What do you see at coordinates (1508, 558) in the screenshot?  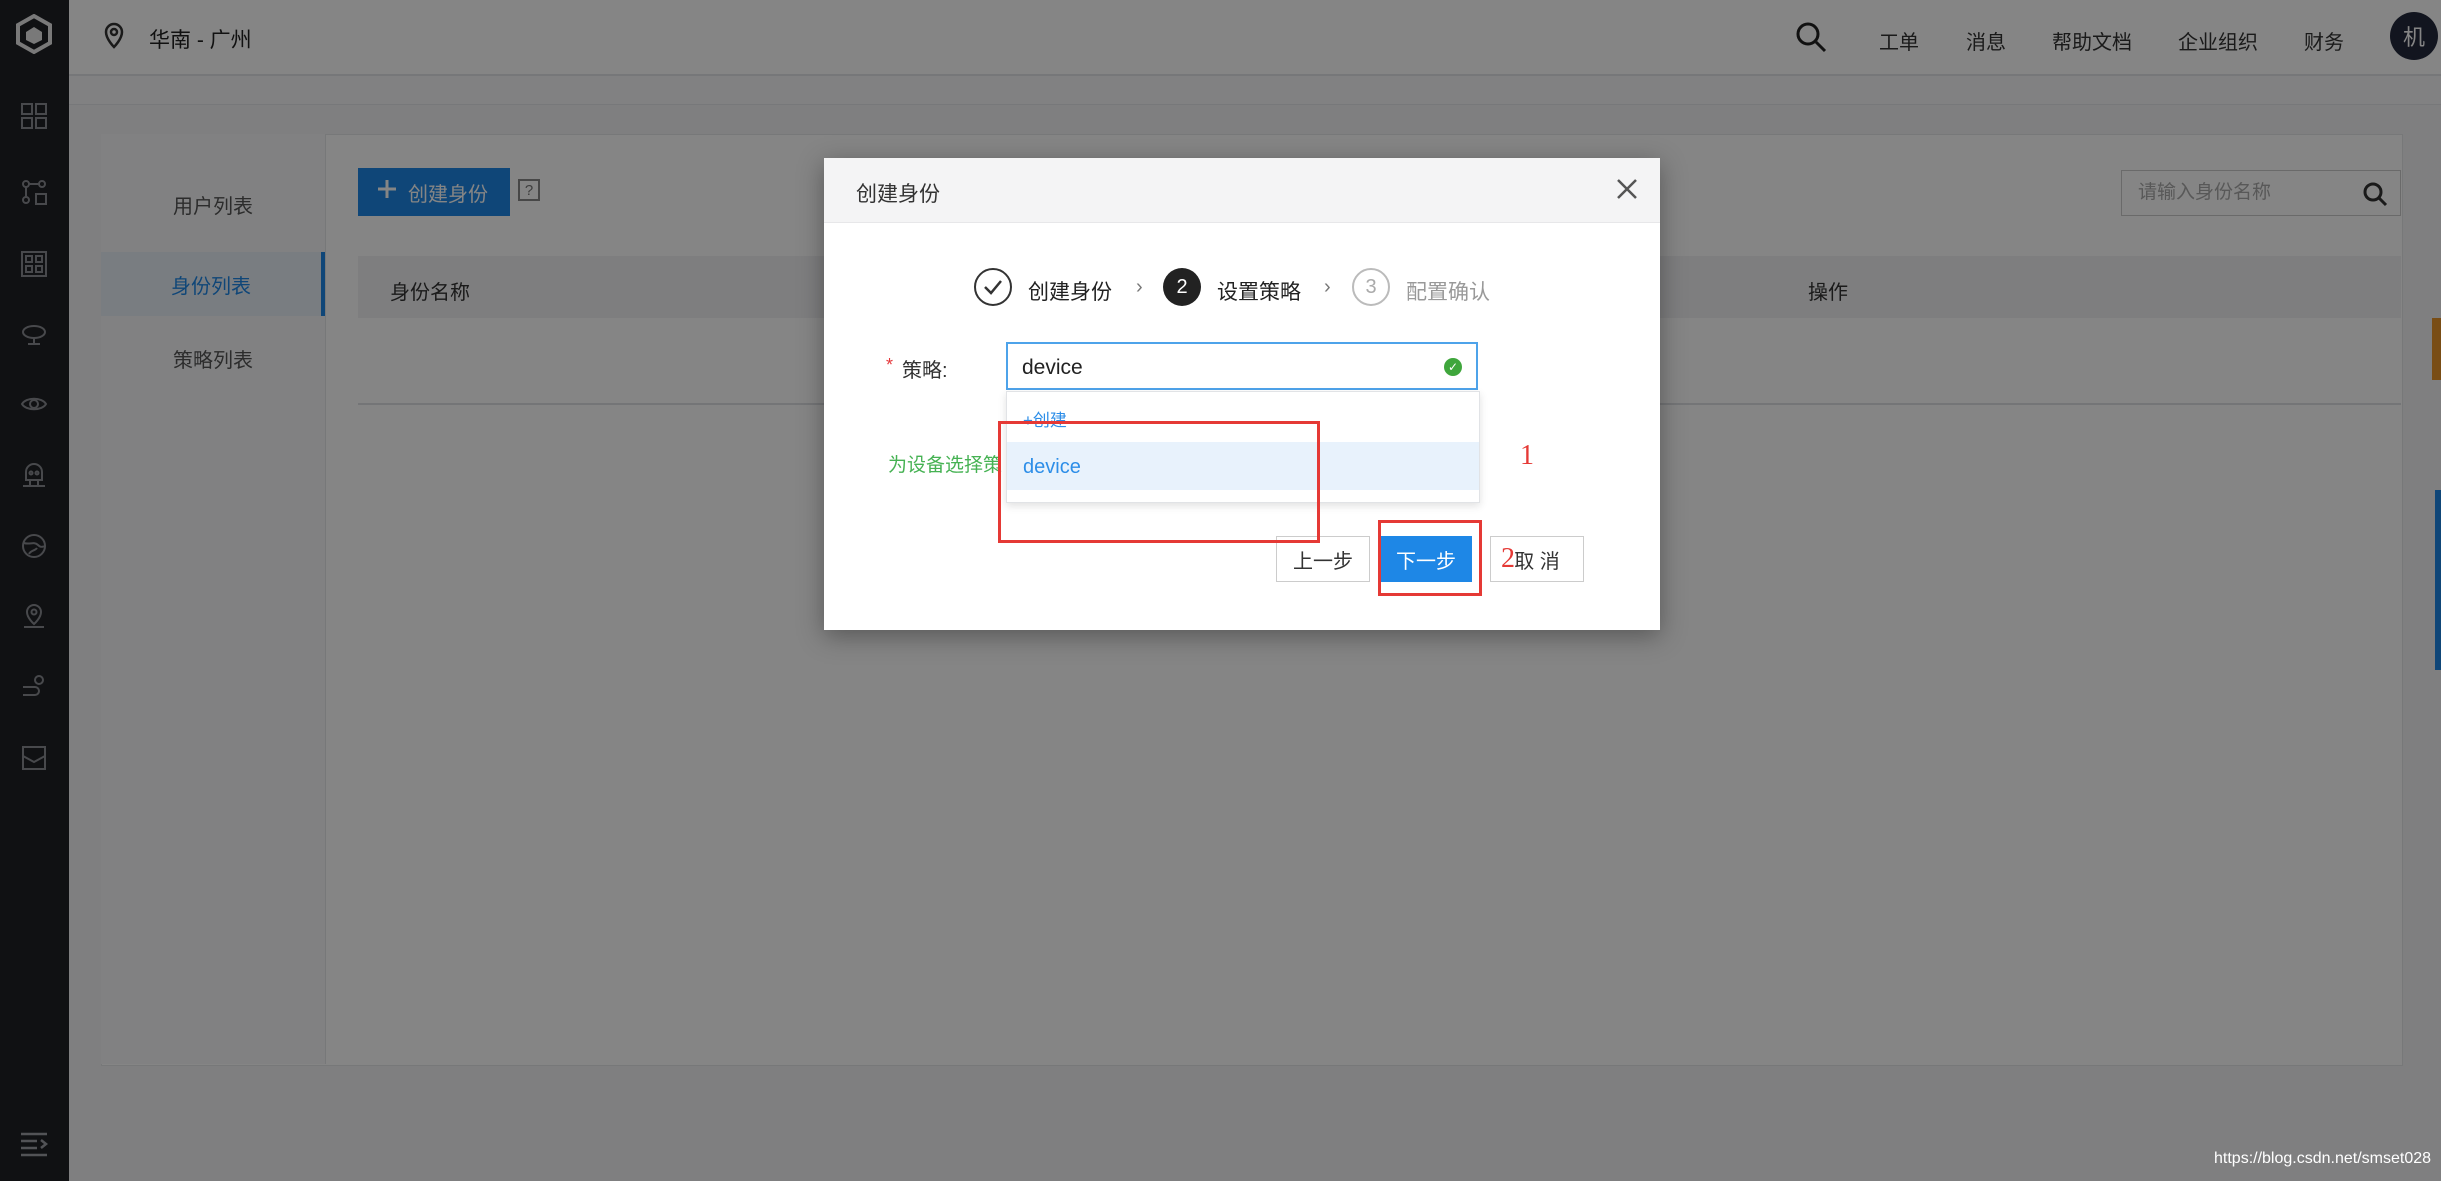 I see `annotation-number-2: 2` at bounding box center [1508, 558].